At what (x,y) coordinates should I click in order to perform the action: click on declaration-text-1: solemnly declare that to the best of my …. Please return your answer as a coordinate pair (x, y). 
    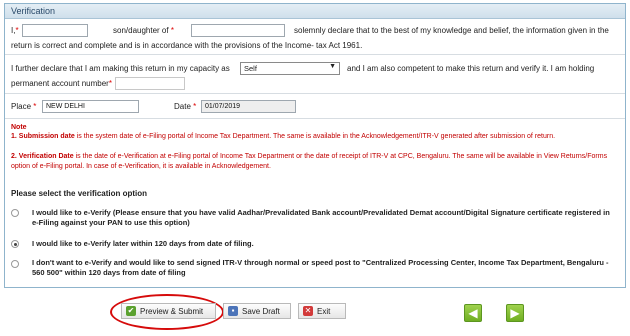
    Looking at the image, I should click on (451, 30).